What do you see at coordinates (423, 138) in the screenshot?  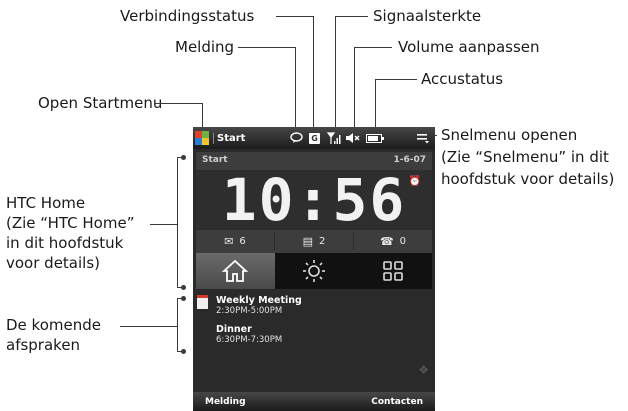 I see `quick-menu-icon` at bounding box center [423, 138].